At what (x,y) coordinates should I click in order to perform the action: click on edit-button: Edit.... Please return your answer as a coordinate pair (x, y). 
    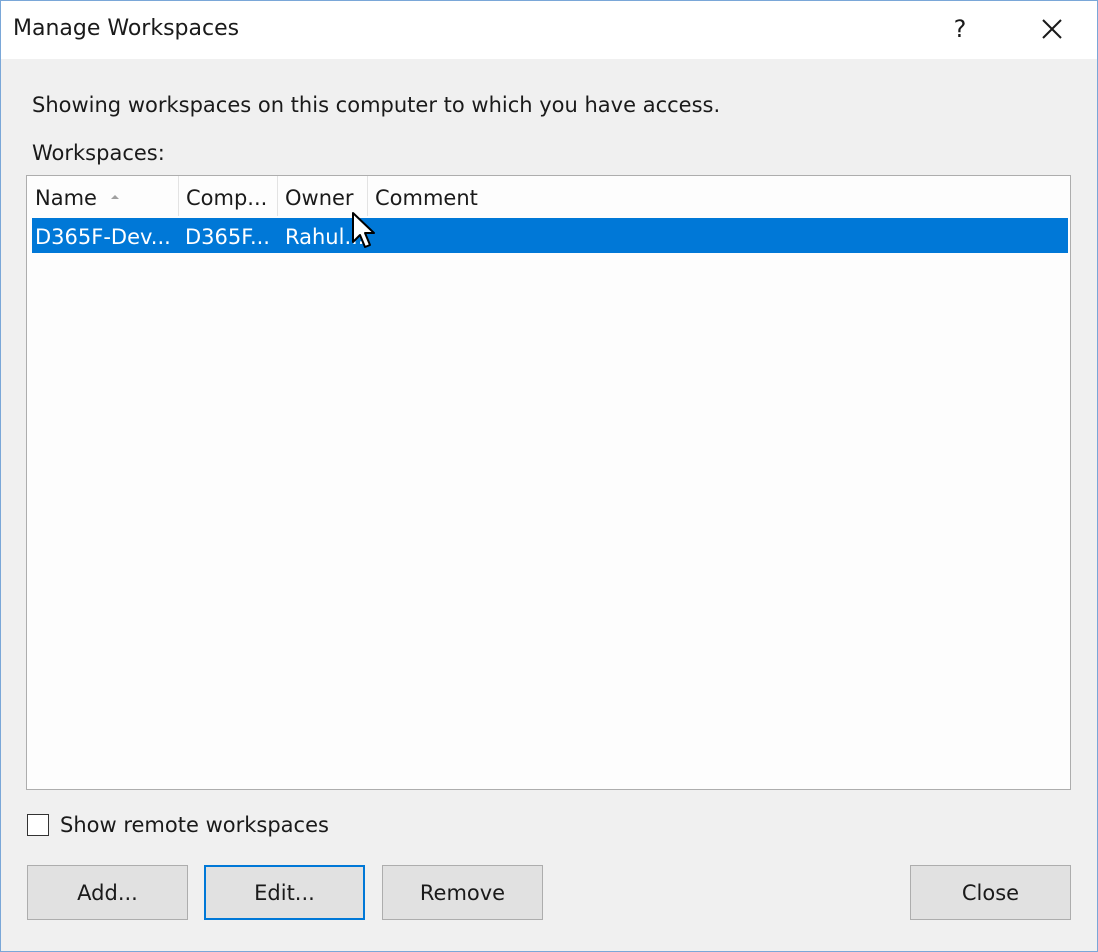
    Looking at the image, I should click on (284, 892).